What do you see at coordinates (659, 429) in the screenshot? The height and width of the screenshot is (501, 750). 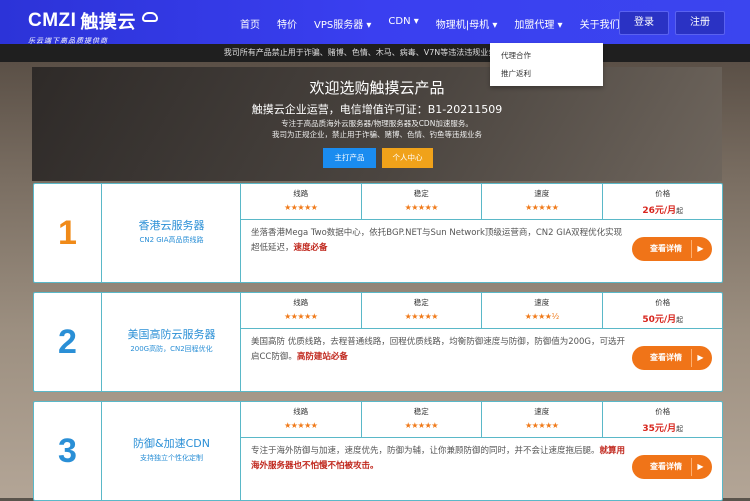 I see `price-value: 35元/月` at bounding box center [659, 429].